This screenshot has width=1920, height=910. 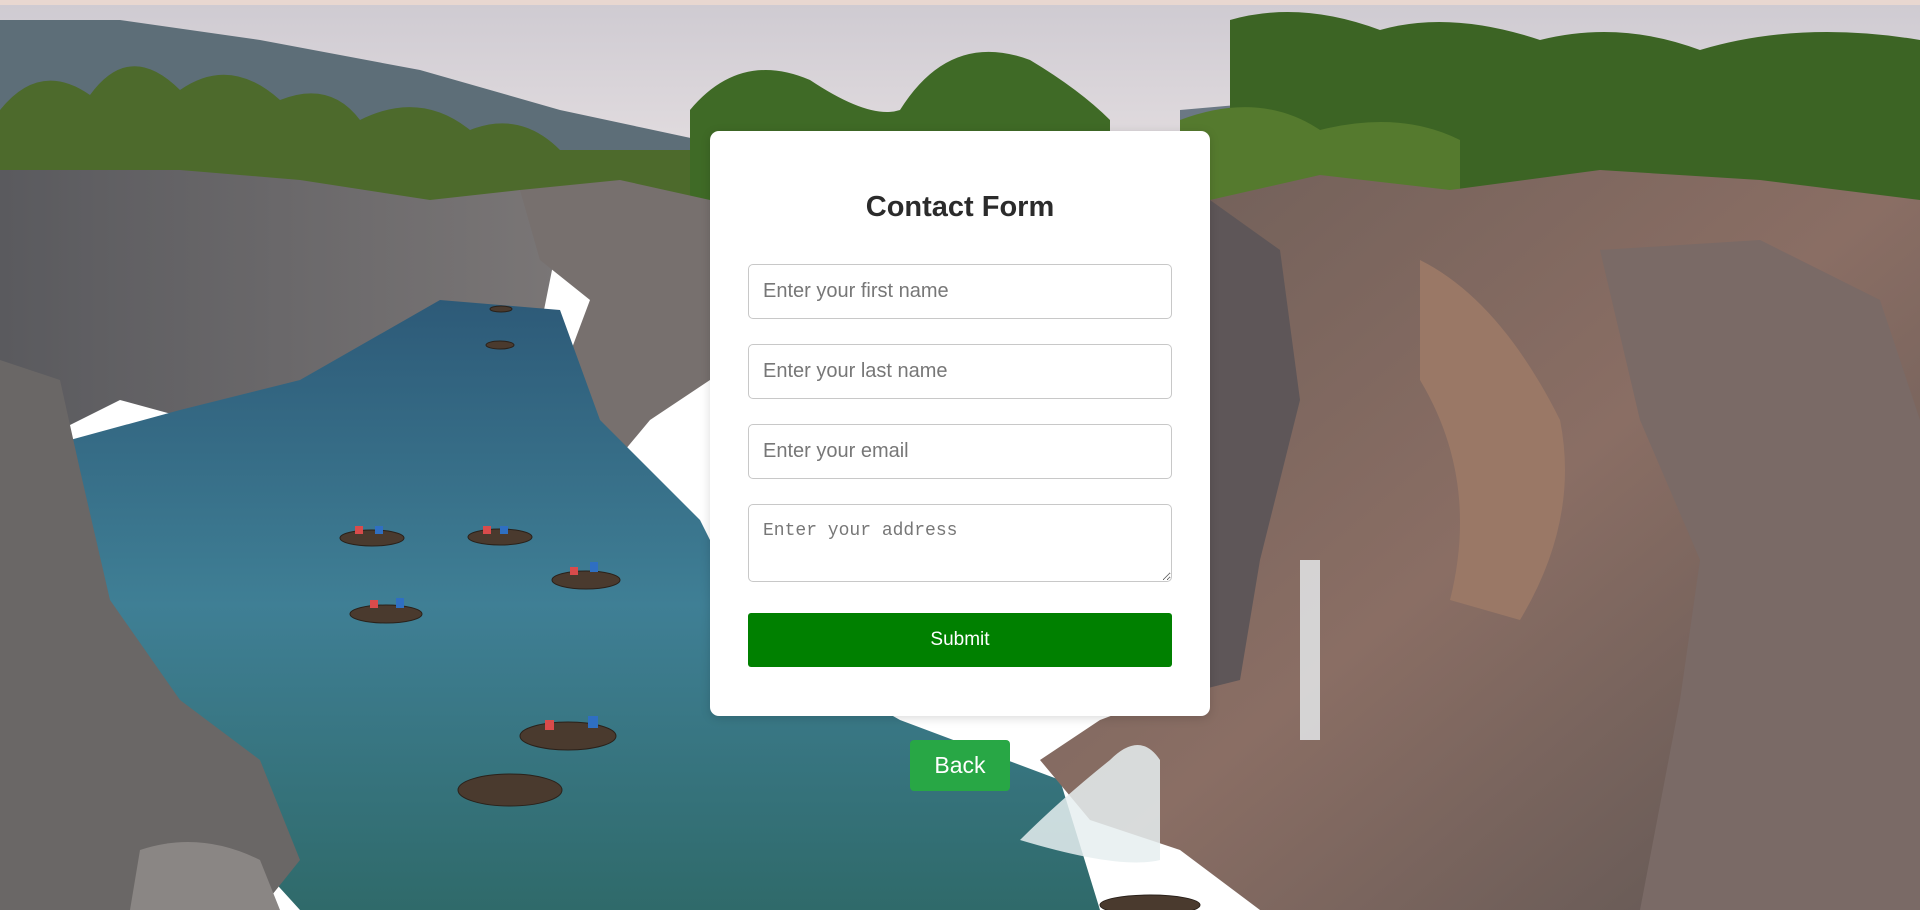 What do you see at coordinates (960, 371) in the screenshot?
I see `last-name-input` at bounding box center [960, 371].